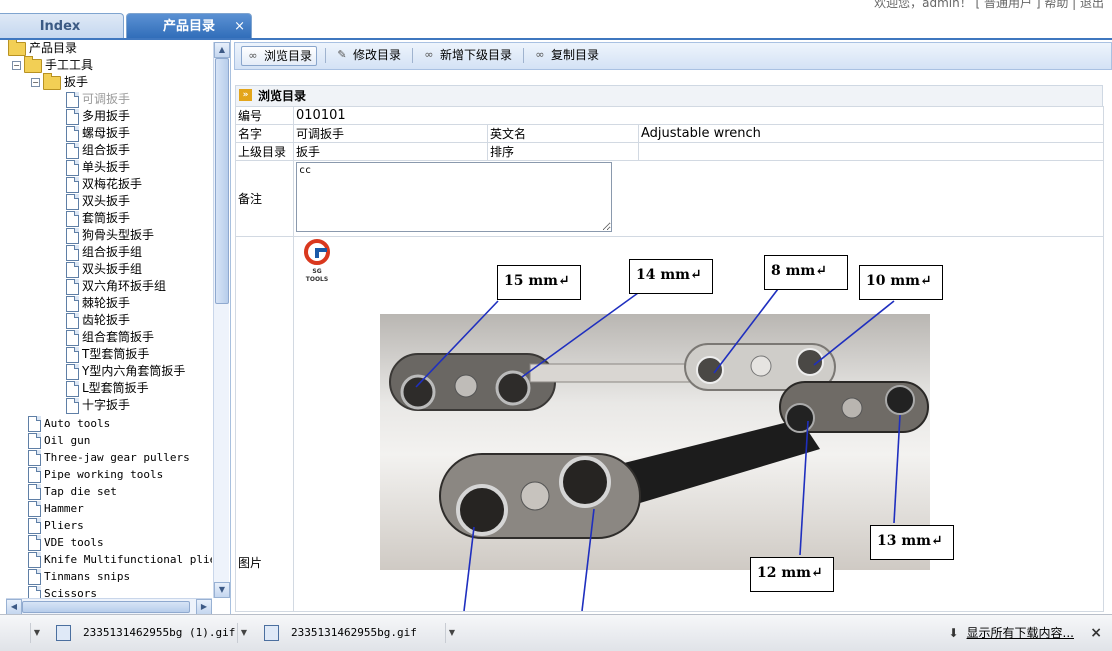 The image size is (1112, 651). What do you see at coordinates (98, 303) in the screenshot?
I see `tree-leaf: 棘轮扳手` at bounding box center [98, 303].